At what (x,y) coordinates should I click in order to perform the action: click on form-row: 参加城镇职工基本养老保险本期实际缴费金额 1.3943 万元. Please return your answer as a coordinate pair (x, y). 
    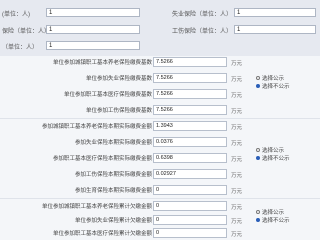
    Looking at the image, I should click on (160, 126).